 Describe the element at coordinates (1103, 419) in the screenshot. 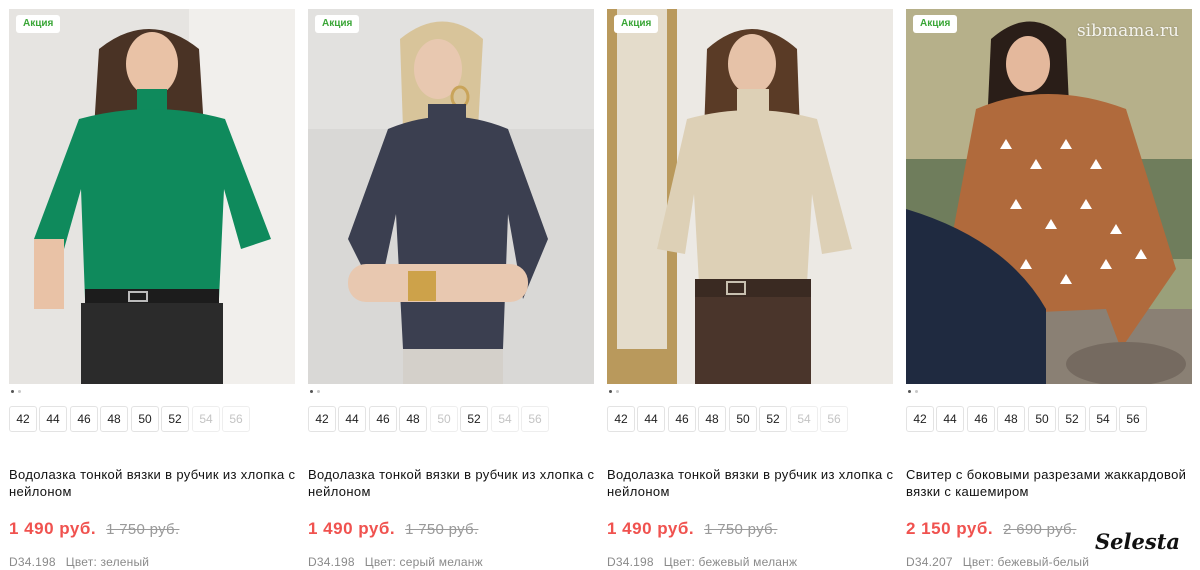

I see `size-option: 54` at that location.